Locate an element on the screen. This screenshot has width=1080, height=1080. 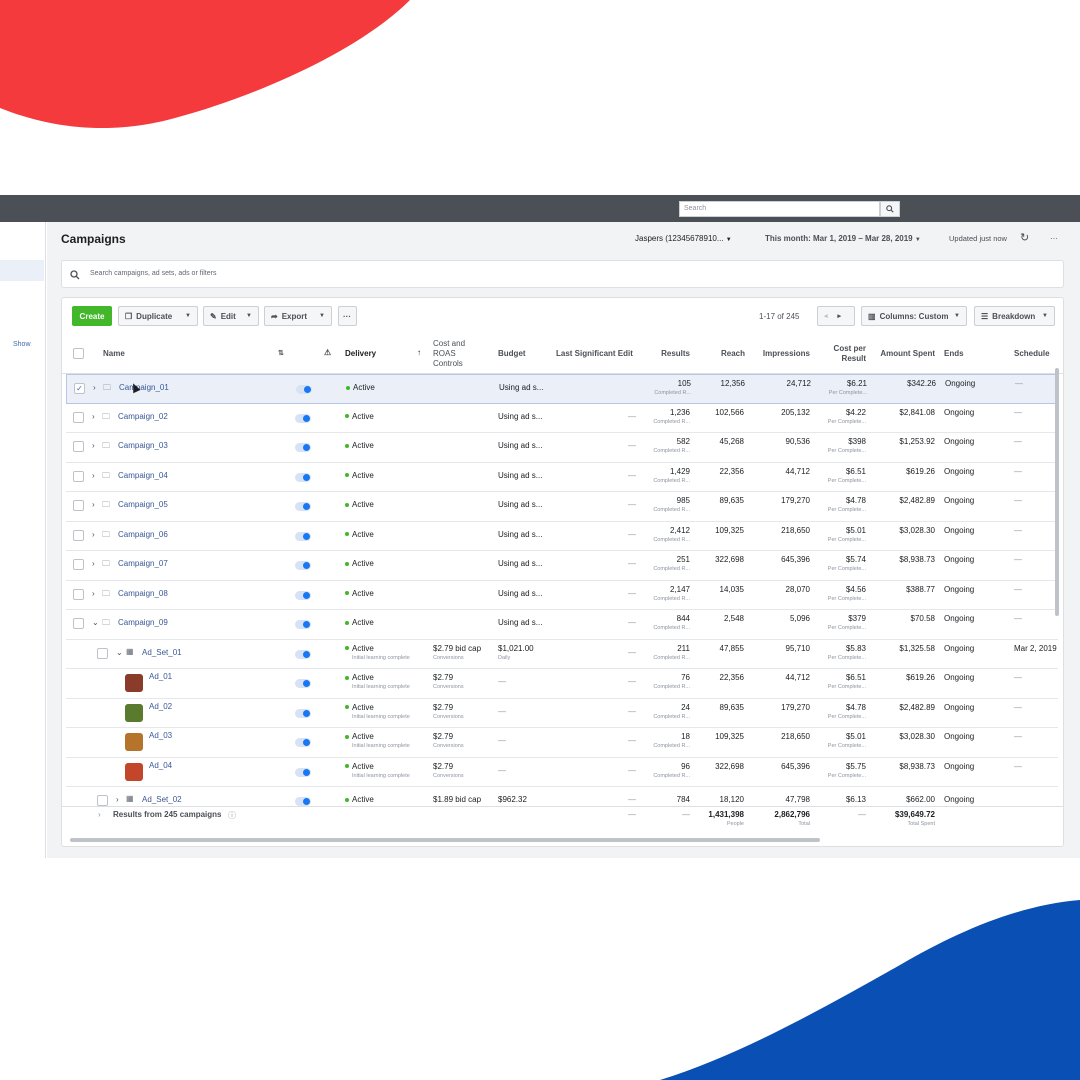
account-selector: Jaspers (12345678910... ▼ is located at coordinates (683, 238).